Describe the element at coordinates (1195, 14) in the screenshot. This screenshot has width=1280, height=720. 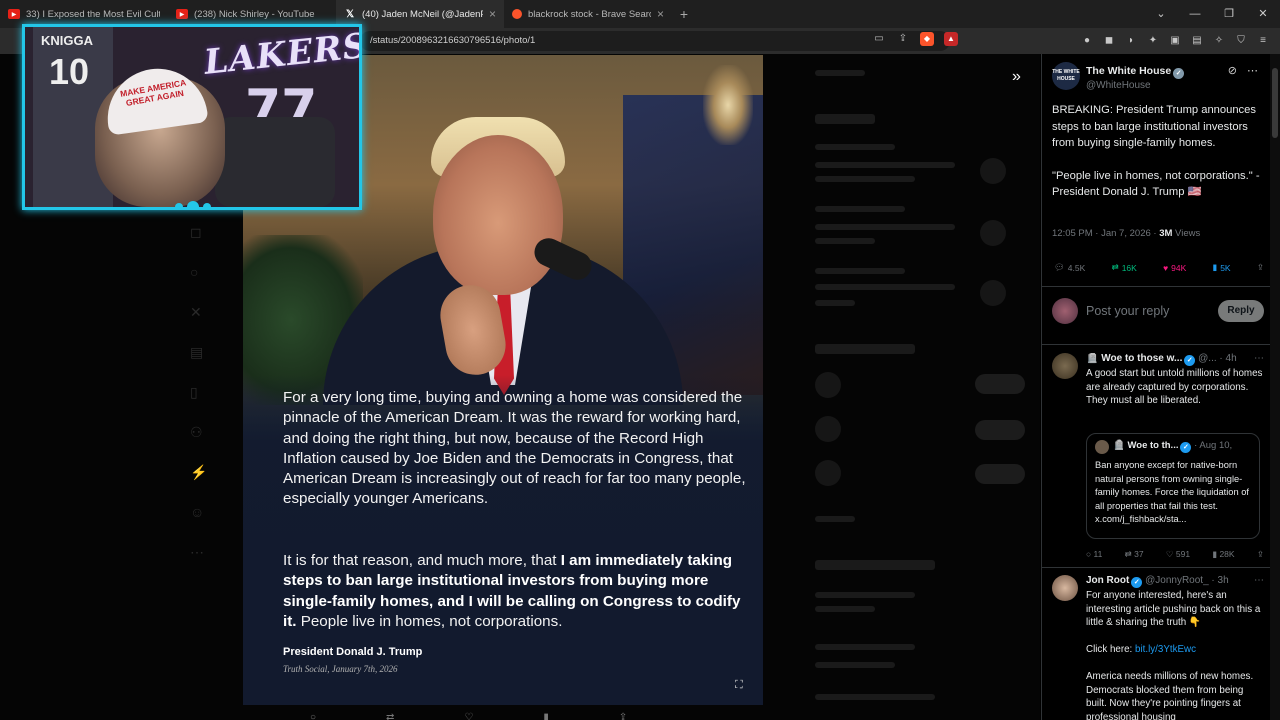
I see `minimize-icon: —` at that location.